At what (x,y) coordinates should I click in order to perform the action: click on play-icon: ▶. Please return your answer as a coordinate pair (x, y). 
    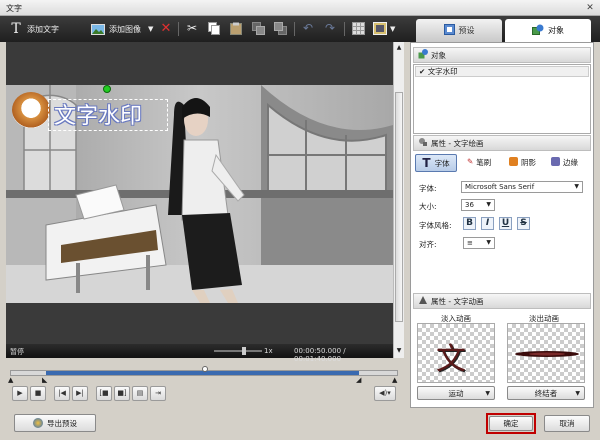
    Looking at the image, I should click on (20, 393).